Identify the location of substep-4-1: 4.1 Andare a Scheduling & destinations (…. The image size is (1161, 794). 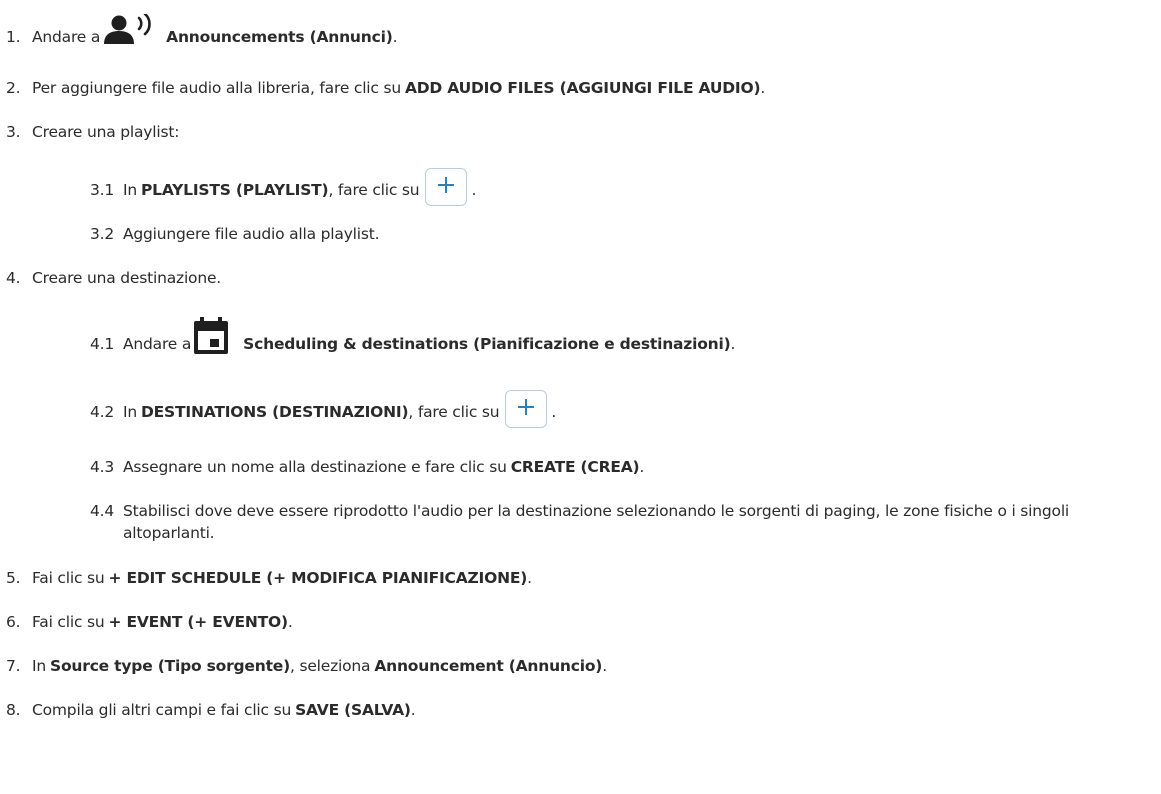
(412, 336).